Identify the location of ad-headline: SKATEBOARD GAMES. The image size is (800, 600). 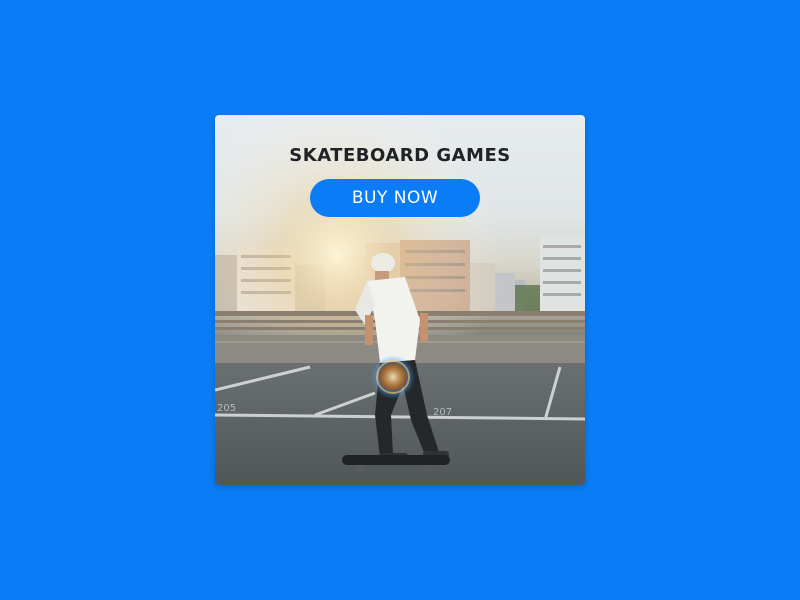
(400, 155).